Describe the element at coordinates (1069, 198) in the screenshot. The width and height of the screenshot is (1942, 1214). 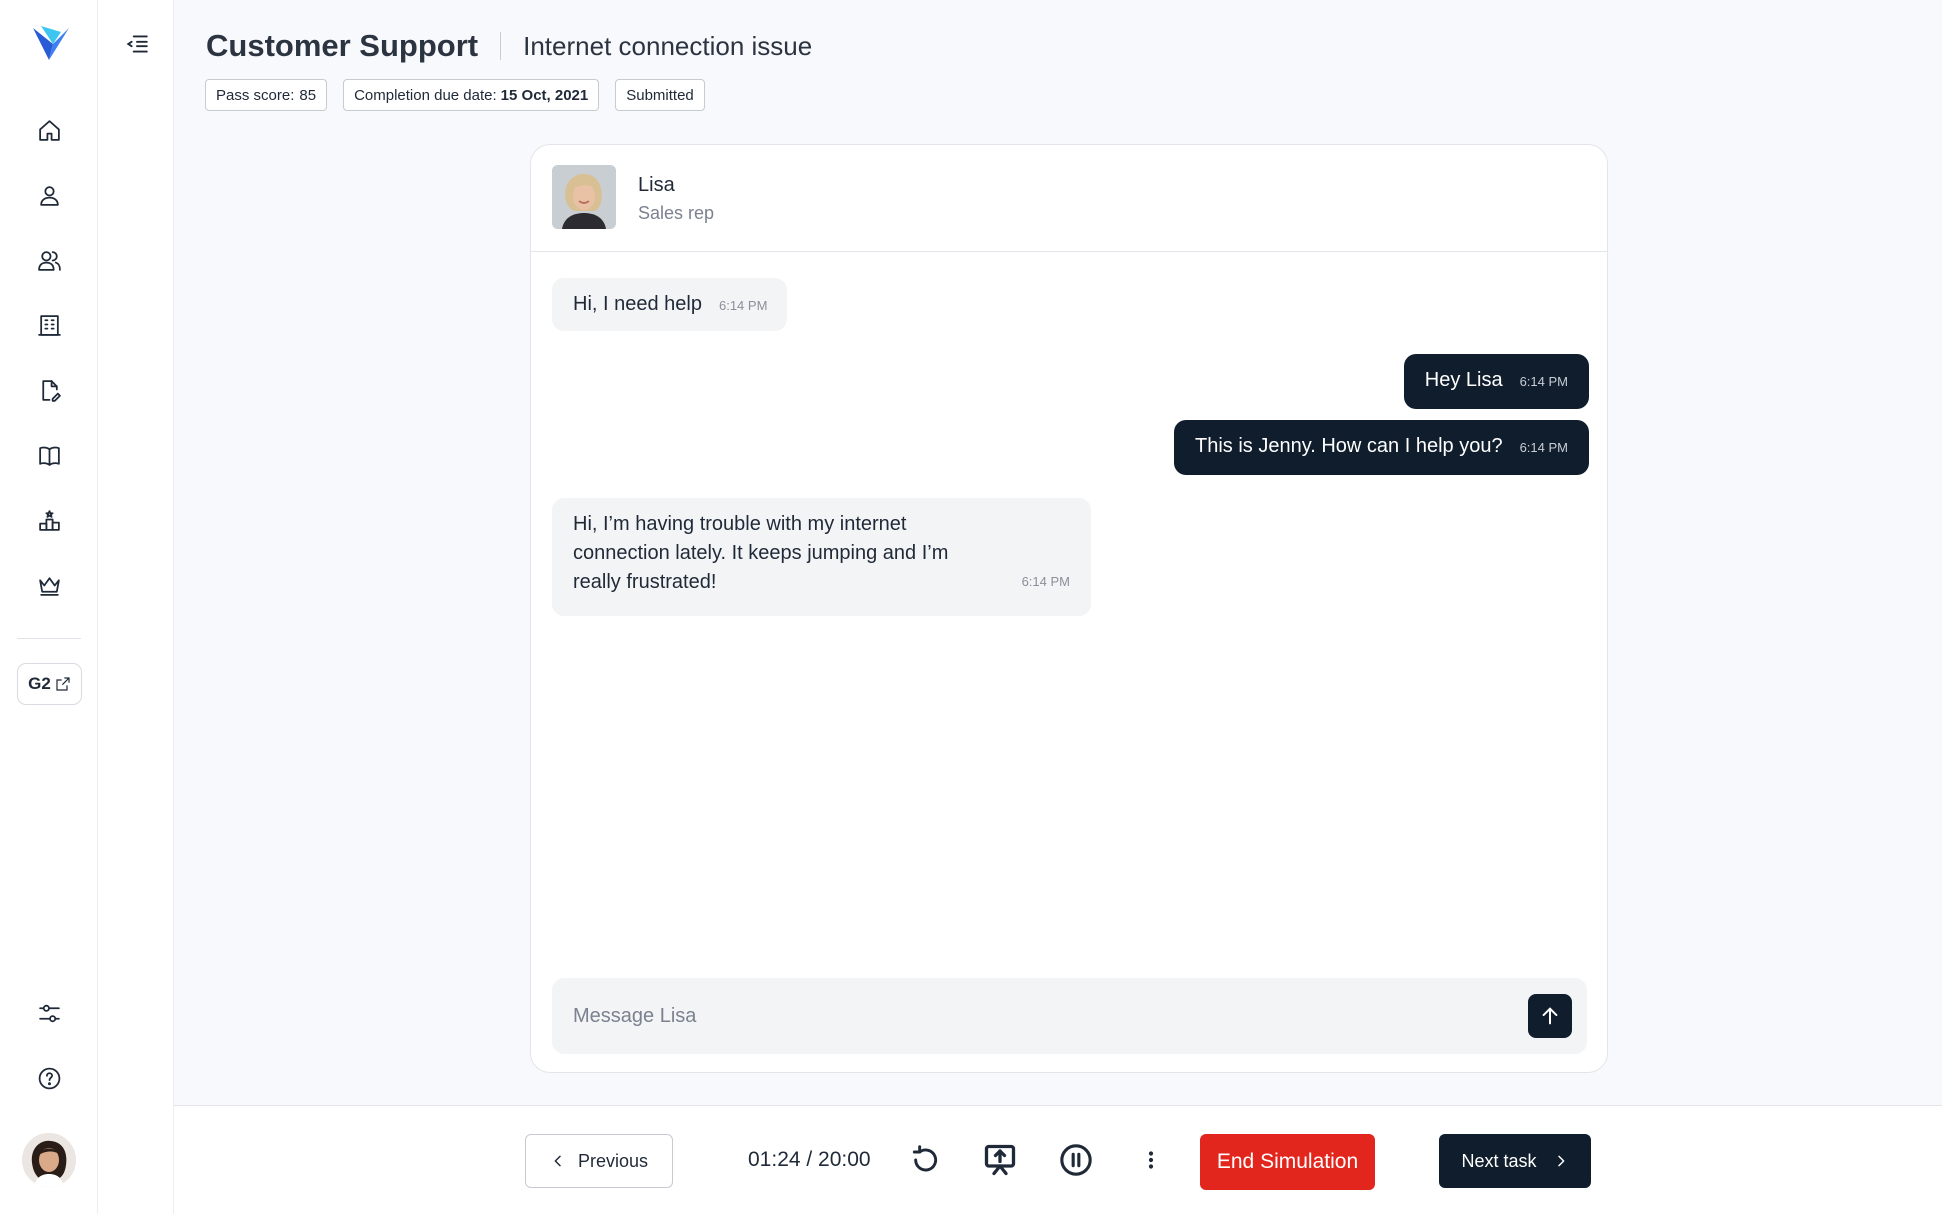
I see `chat-header: Lisa Sales rep` at that location.